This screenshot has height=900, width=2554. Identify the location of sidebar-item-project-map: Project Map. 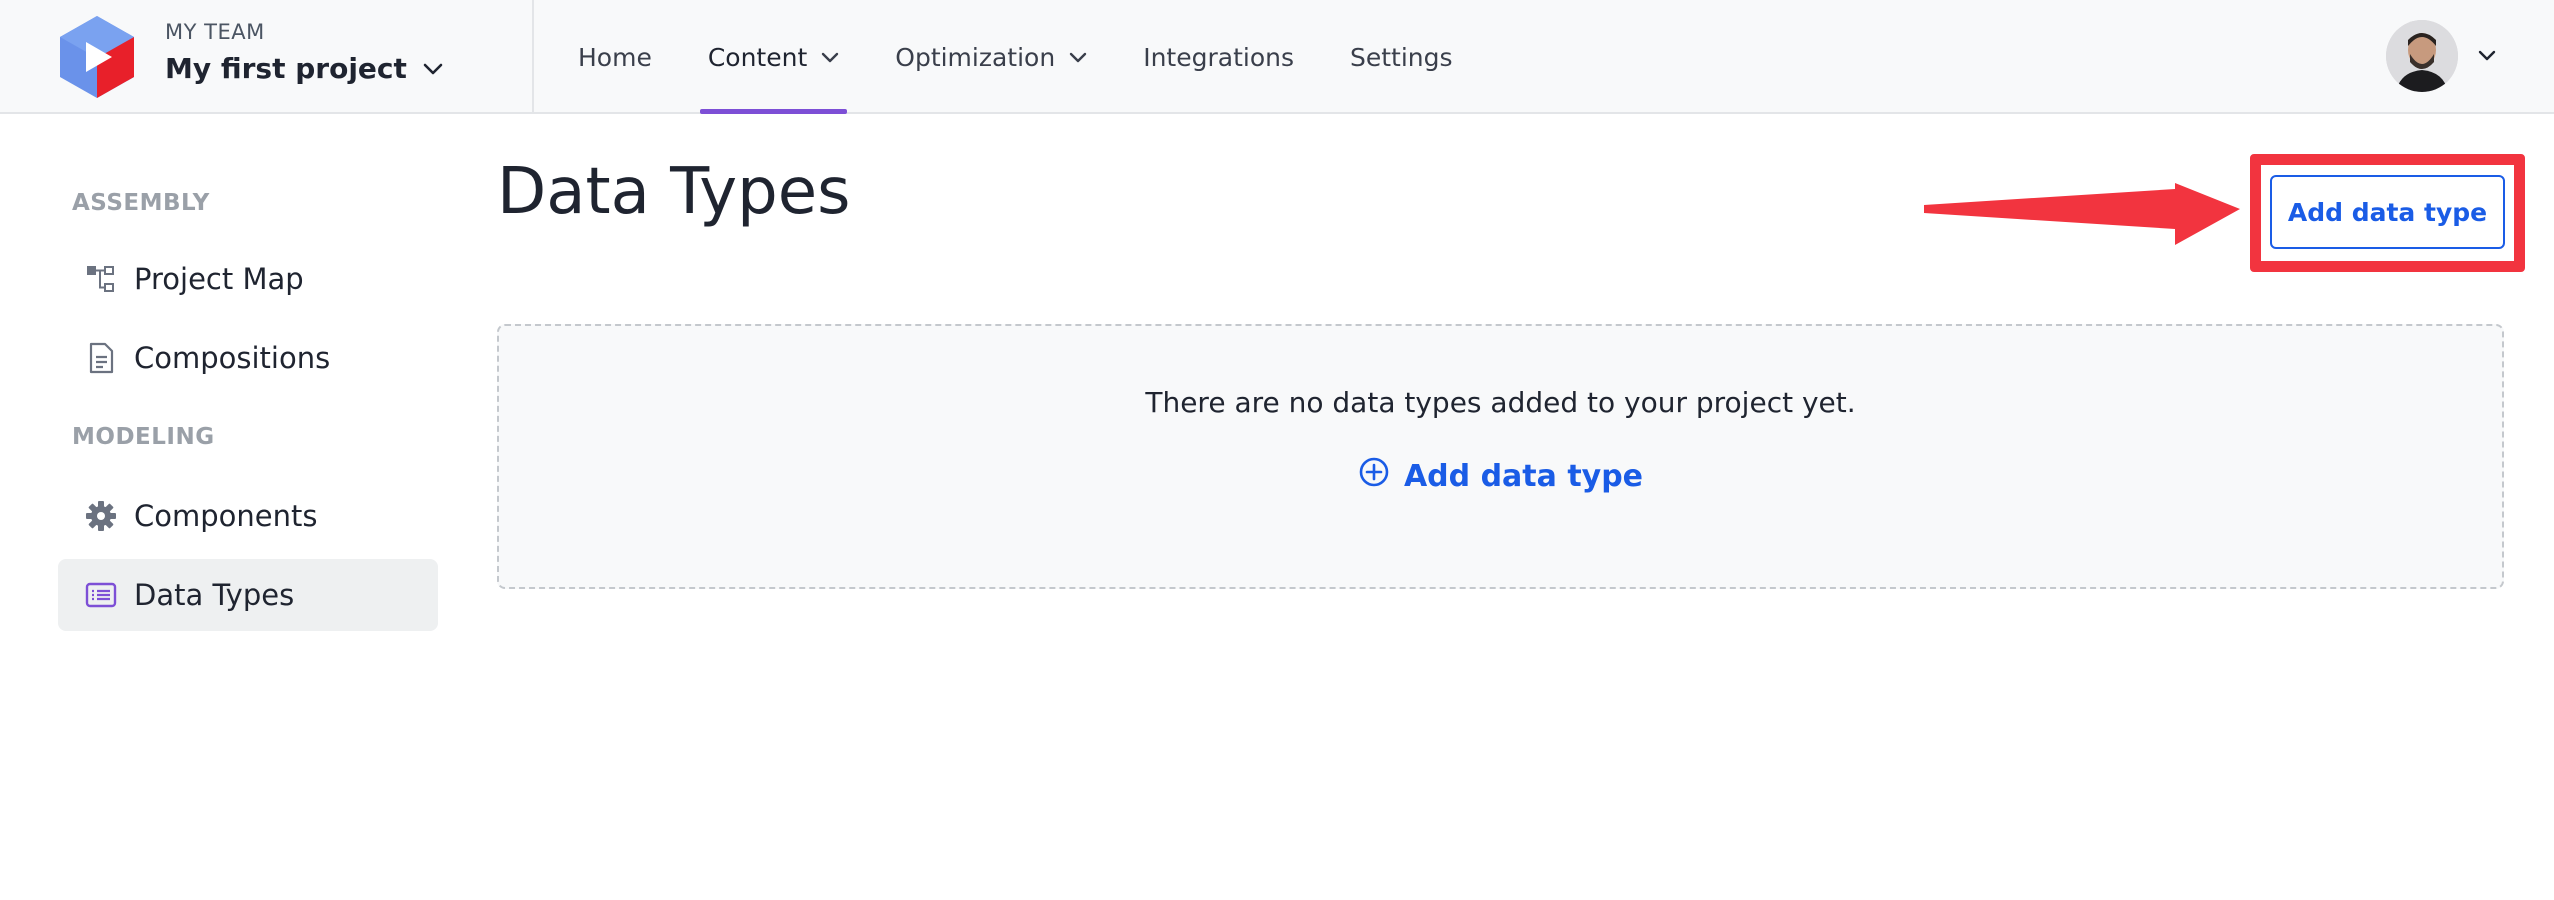
(248, 279).